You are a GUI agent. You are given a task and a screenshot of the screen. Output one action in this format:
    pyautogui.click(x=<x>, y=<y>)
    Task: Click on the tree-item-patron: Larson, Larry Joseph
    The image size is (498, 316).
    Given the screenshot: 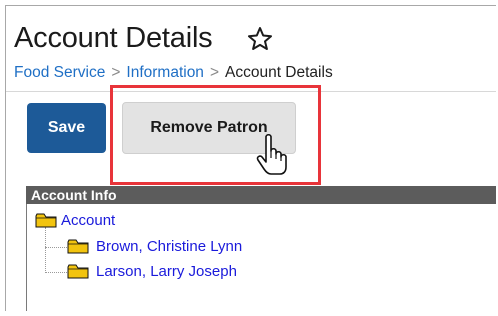 What is the action you would take?
    pyautogui.click(x=166, y=271)
    